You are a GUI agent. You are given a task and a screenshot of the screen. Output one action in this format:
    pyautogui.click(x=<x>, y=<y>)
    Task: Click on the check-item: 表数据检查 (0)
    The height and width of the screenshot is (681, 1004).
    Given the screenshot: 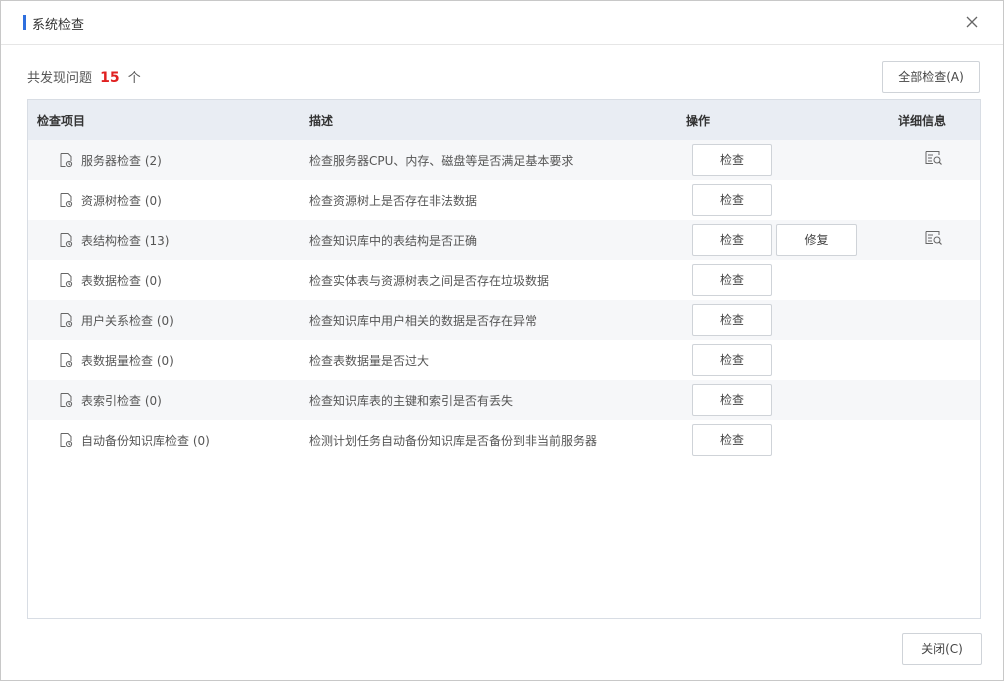 What is the action you would take?
    pyautogui.click(x=110, y=280)
    